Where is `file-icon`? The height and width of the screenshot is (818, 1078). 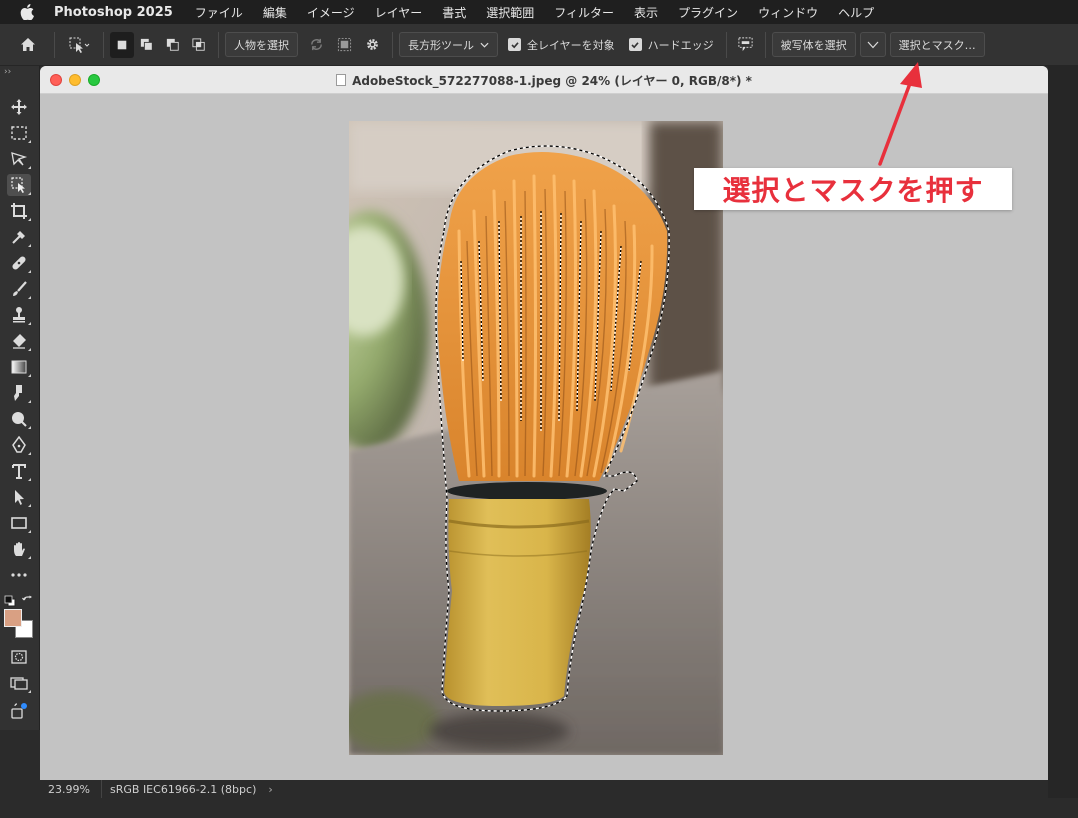 file-icon is located at coordinates (341, 80).